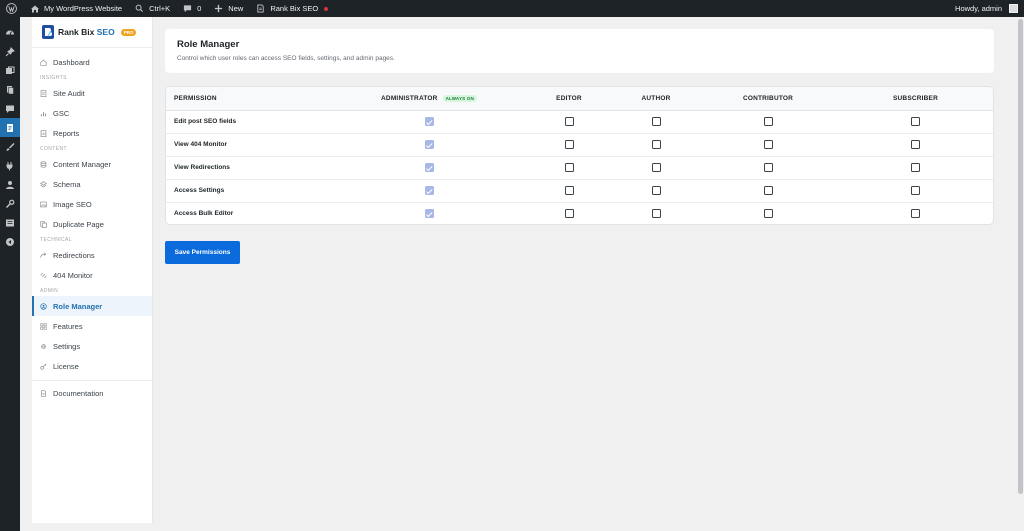 The width and height of the screenshot is (1024, 531). I want to click on account-menu: Howdy, admin, so click(986, 8).